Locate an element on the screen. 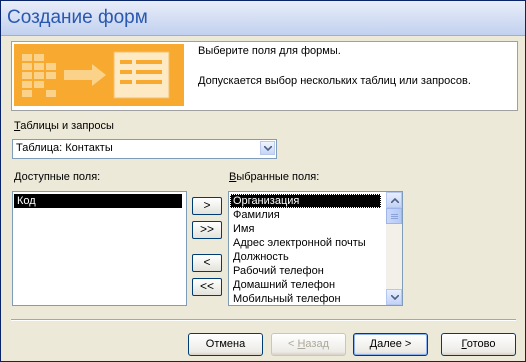  available-fields-label: Доступные поля: is located at coordinates (57, 177).